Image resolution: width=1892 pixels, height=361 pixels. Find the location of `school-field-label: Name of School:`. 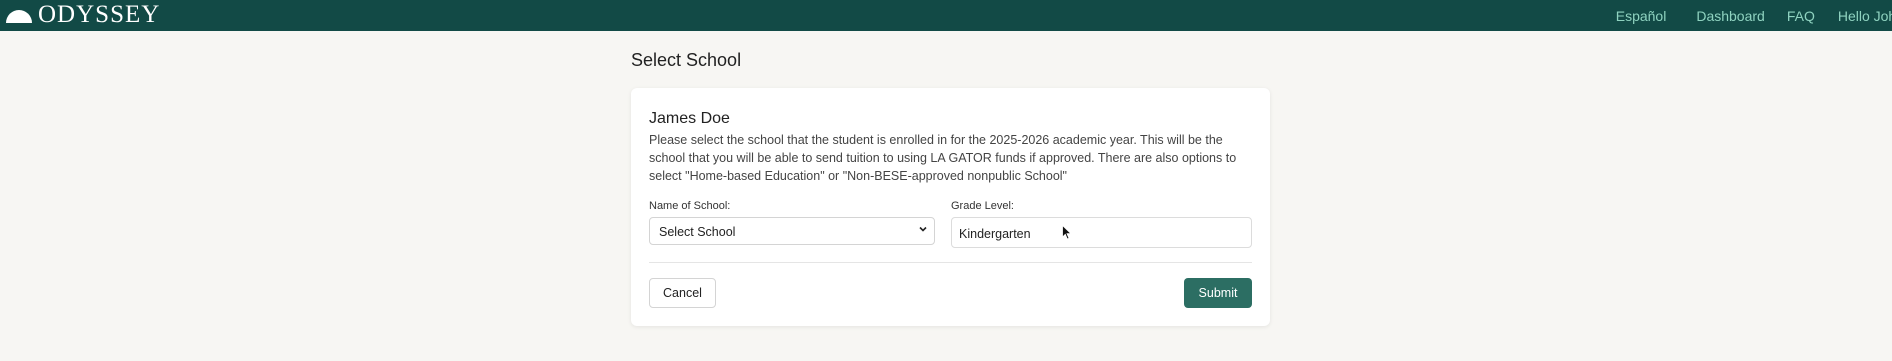

school-field-label: Name of School: is located at coordinates (690, 206).